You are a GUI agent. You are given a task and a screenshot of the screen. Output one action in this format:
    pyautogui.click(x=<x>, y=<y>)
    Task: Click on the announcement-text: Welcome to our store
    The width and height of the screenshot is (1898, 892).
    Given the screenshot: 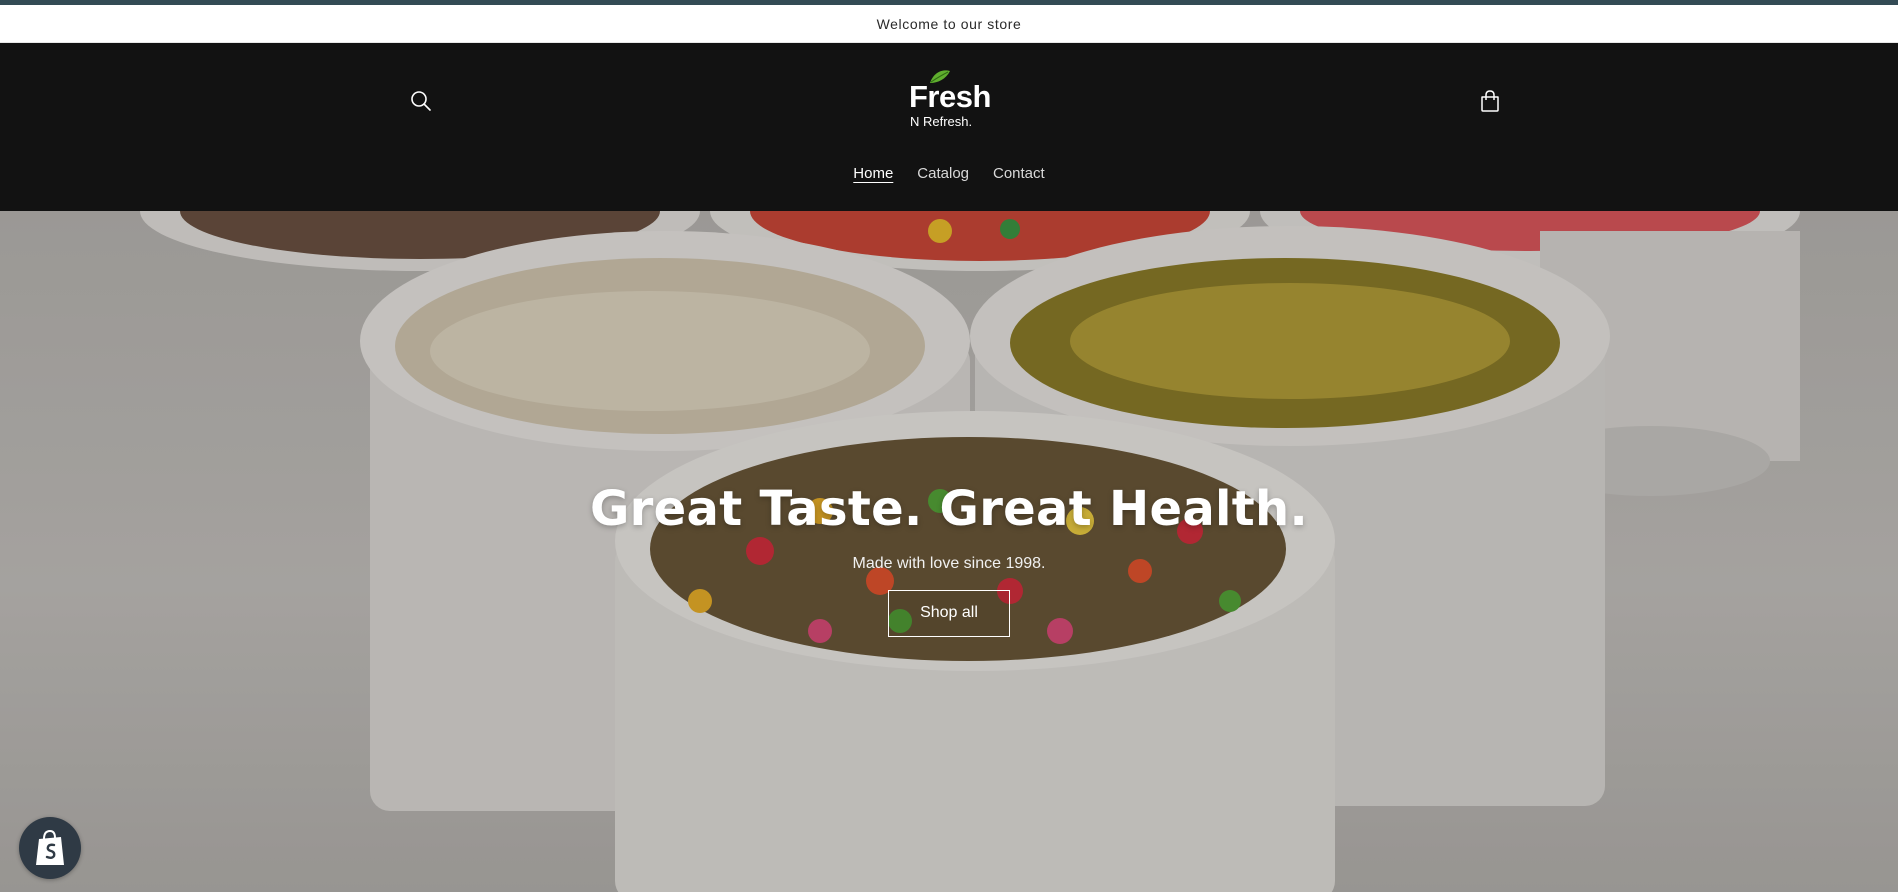 What is the action you would take?
    pyautogui.click(x=949, y=23)
    